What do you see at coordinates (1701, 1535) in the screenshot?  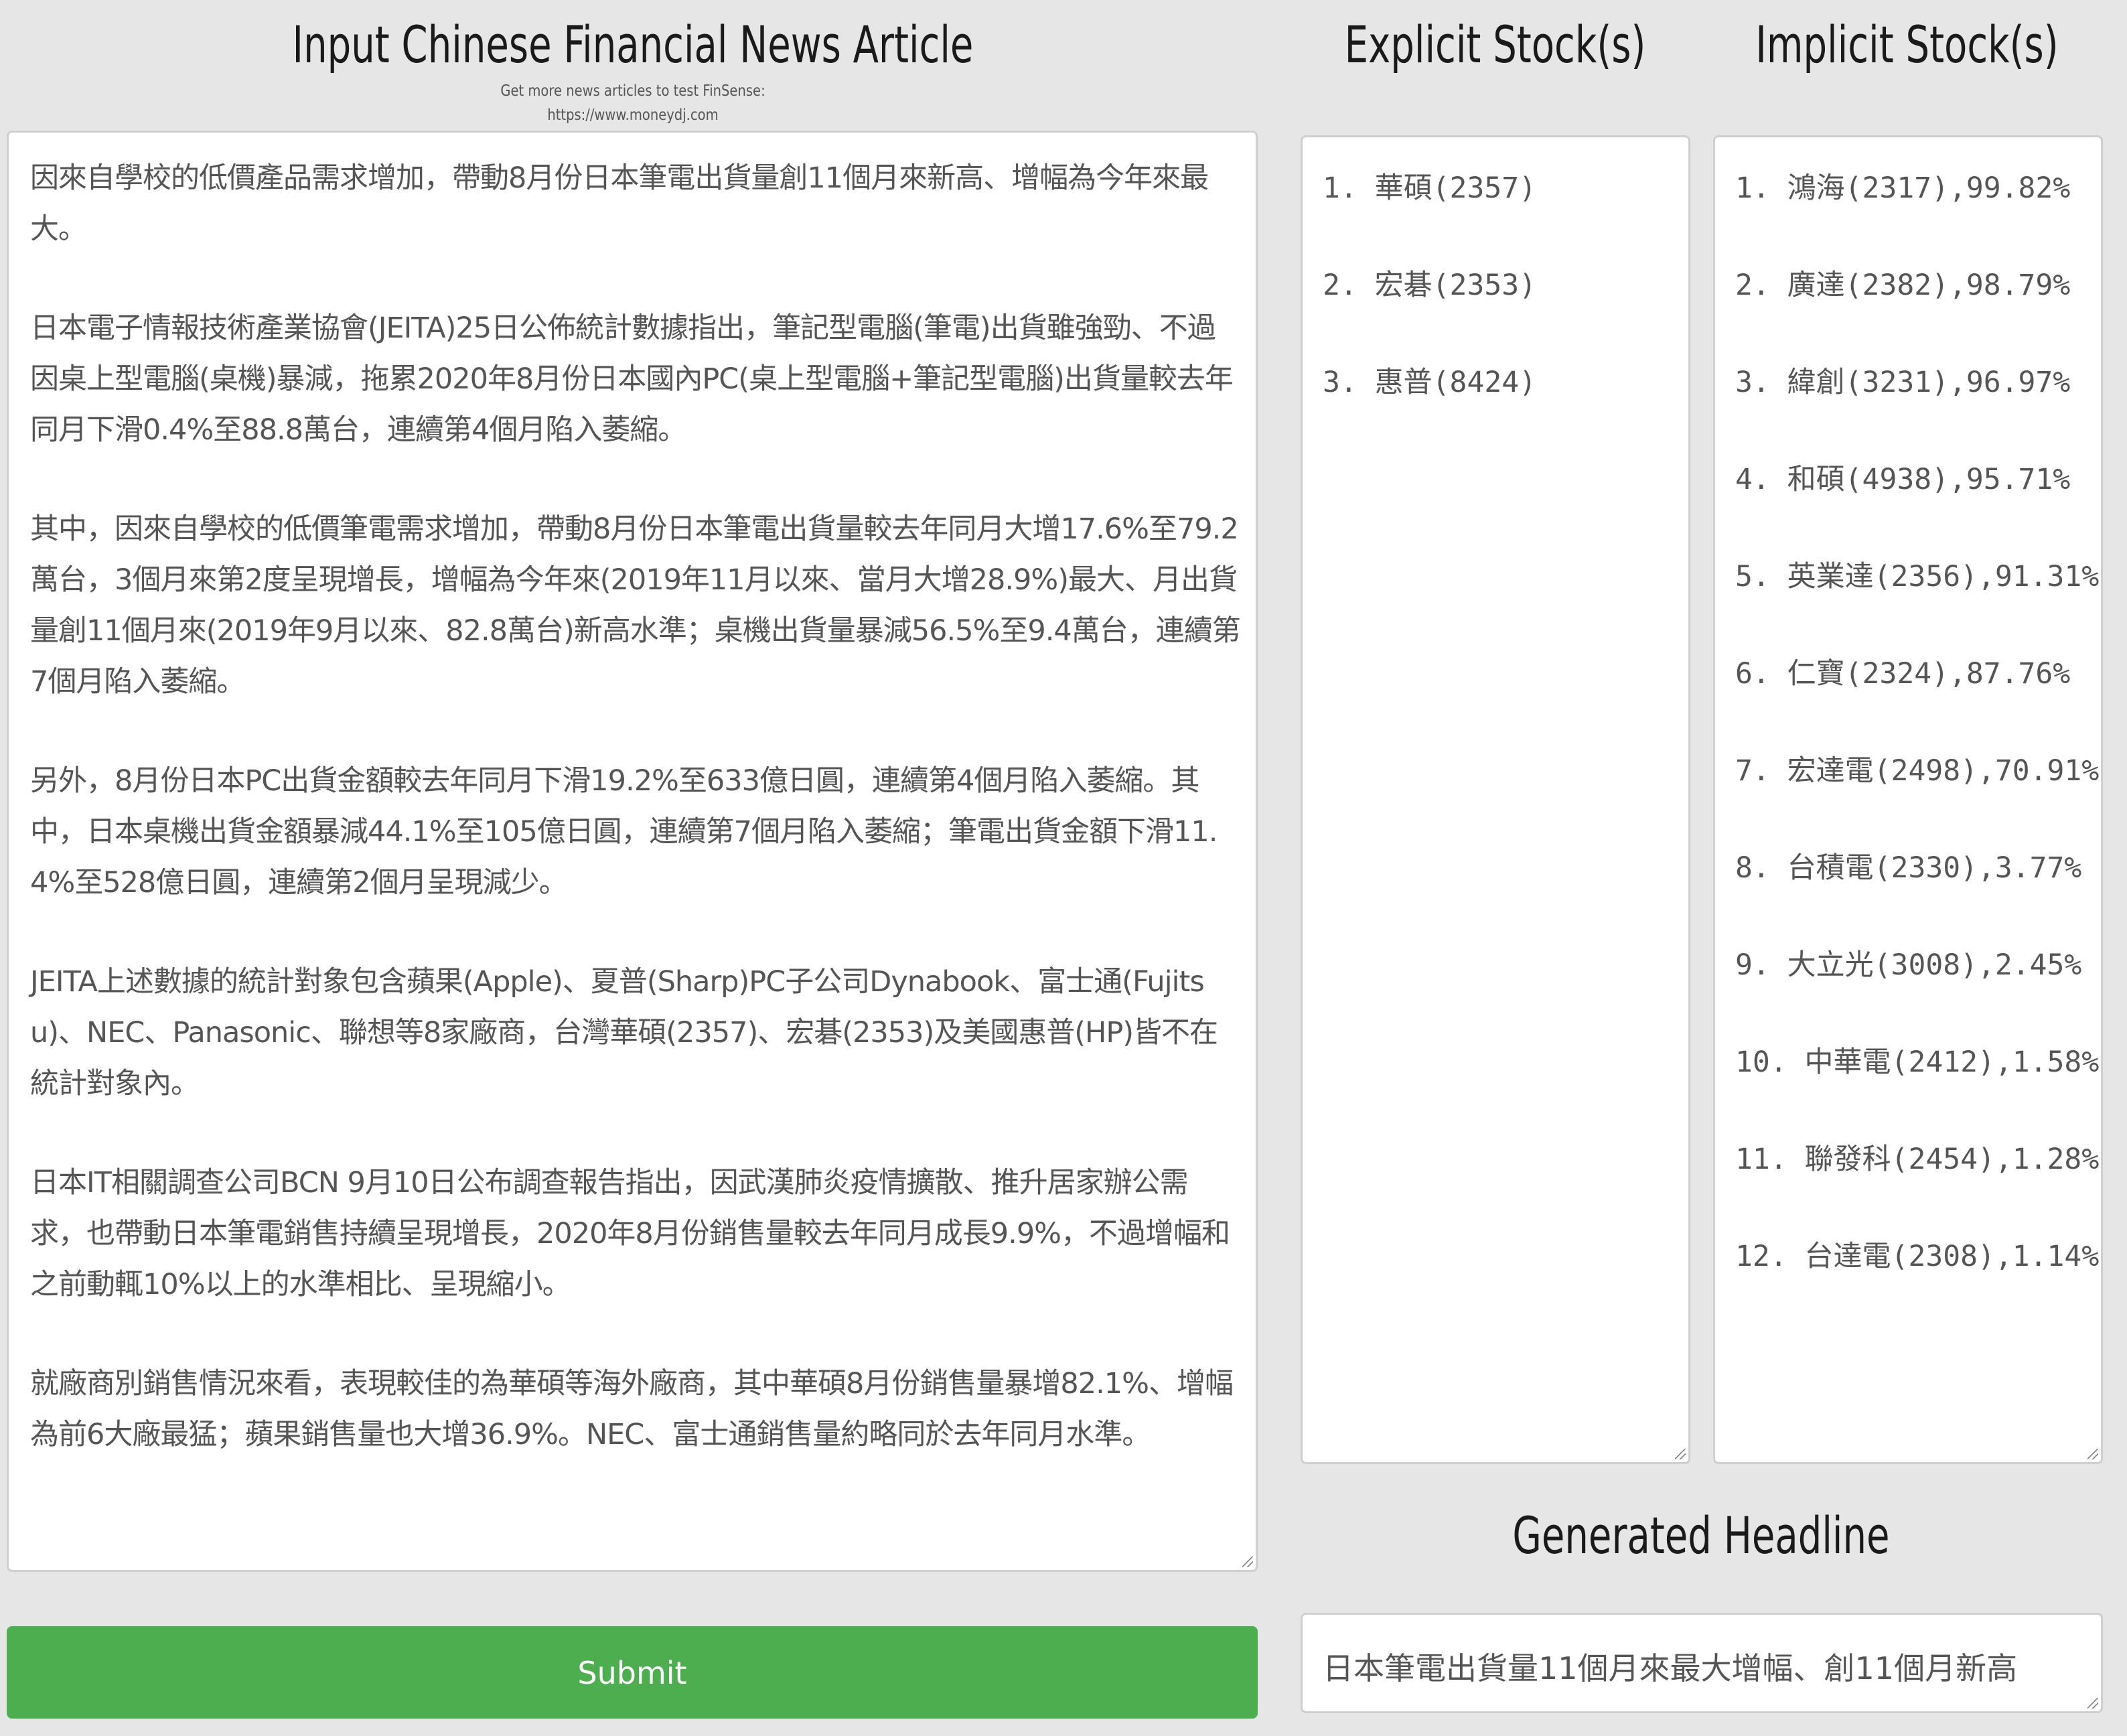 I see `generated-headline-heading: Generated Headline` at bounding box center [1701, 1535].